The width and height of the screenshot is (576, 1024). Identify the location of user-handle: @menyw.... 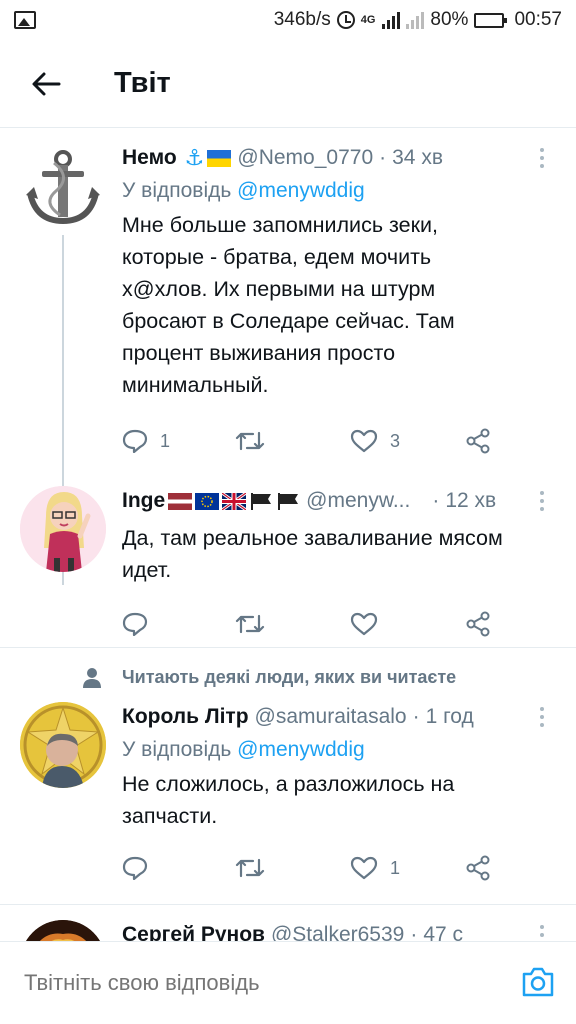
(358, 501).